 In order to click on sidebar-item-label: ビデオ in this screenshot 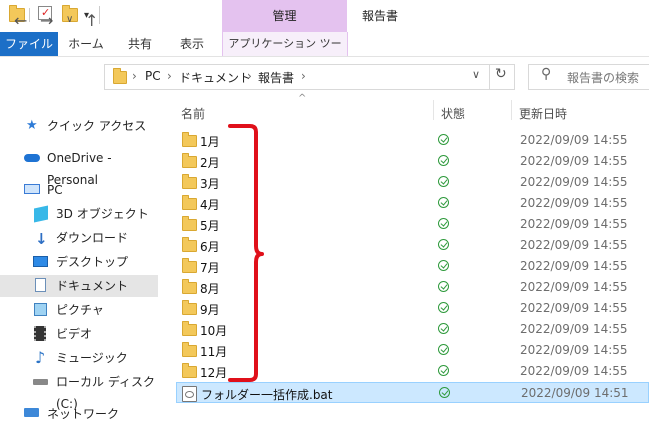, I will do `click(74, 334)`.